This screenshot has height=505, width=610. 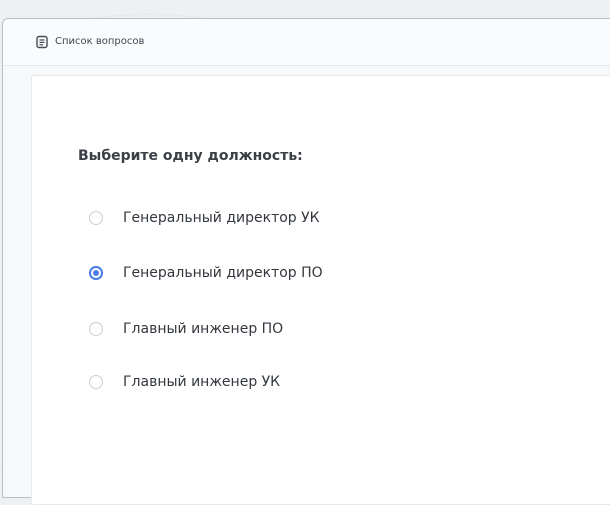 What do you see at coordinates (202, 382) in the screenshot?
I see `option-label: Главный инженер УК` at bounding box center [202, 382].